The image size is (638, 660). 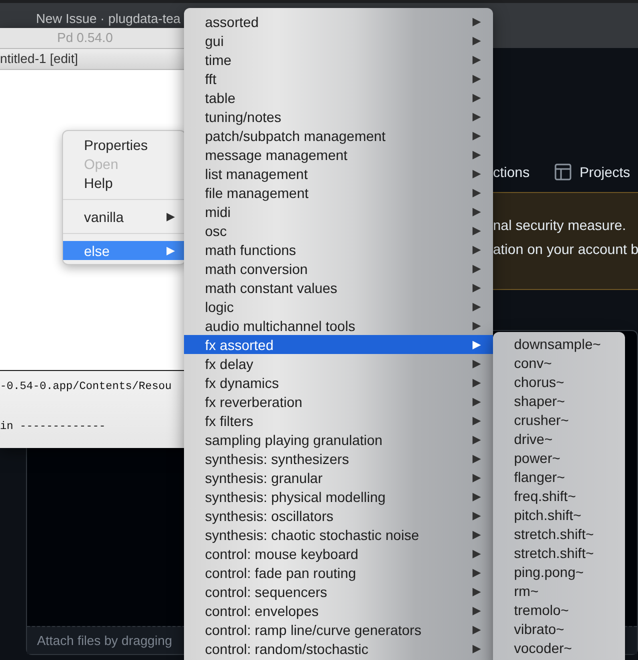 What do you see at coordinates (560, 225) in the screenshot?
I see `banner-text: nal security measure.` at bounding box center [560, 225].